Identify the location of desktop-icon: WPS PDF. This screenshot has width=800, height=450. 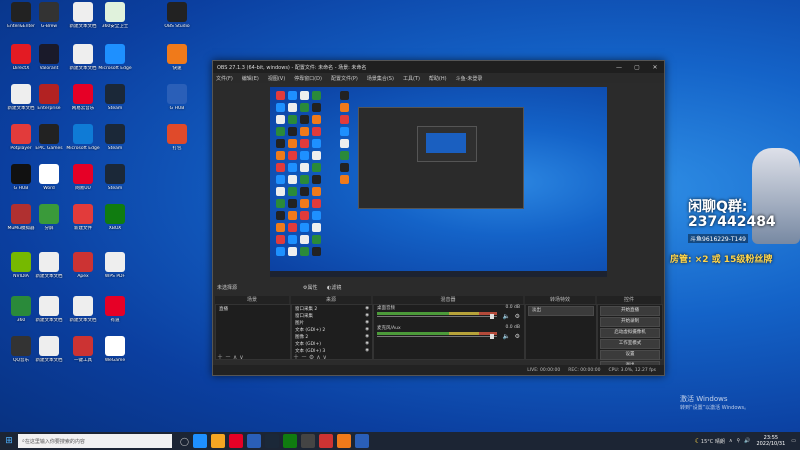
(115, 265).